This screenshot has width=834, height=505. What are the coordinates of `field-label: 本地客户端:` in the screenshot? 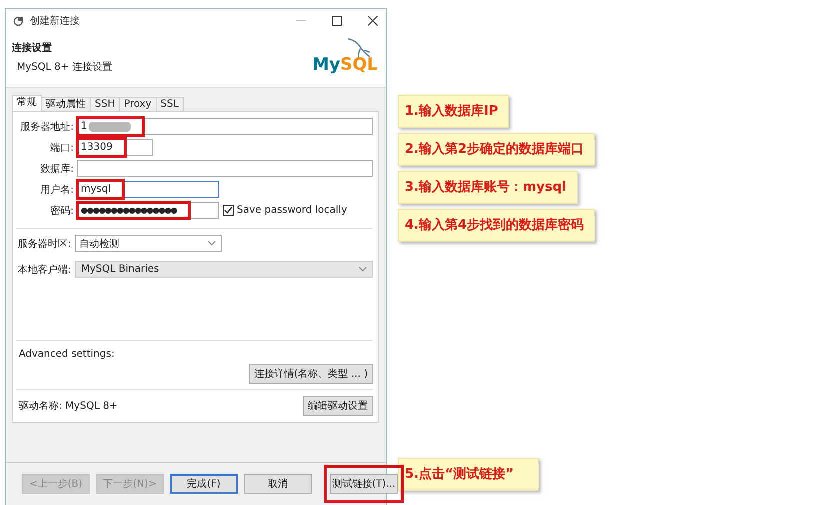 It's located at (44, 270).